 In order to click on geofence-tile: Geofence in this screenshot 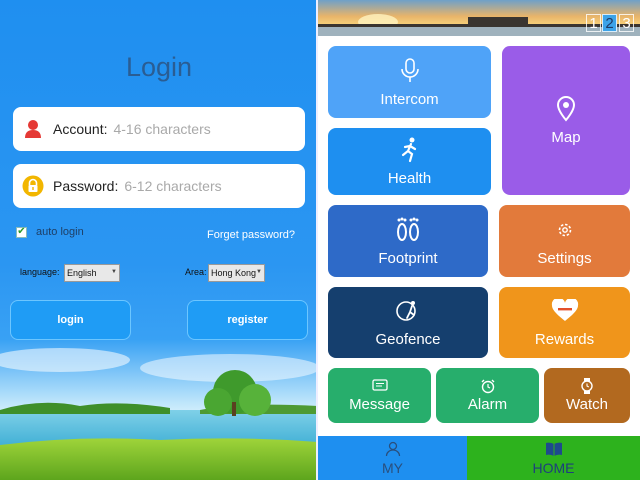, I will do `click(408, 322)`.